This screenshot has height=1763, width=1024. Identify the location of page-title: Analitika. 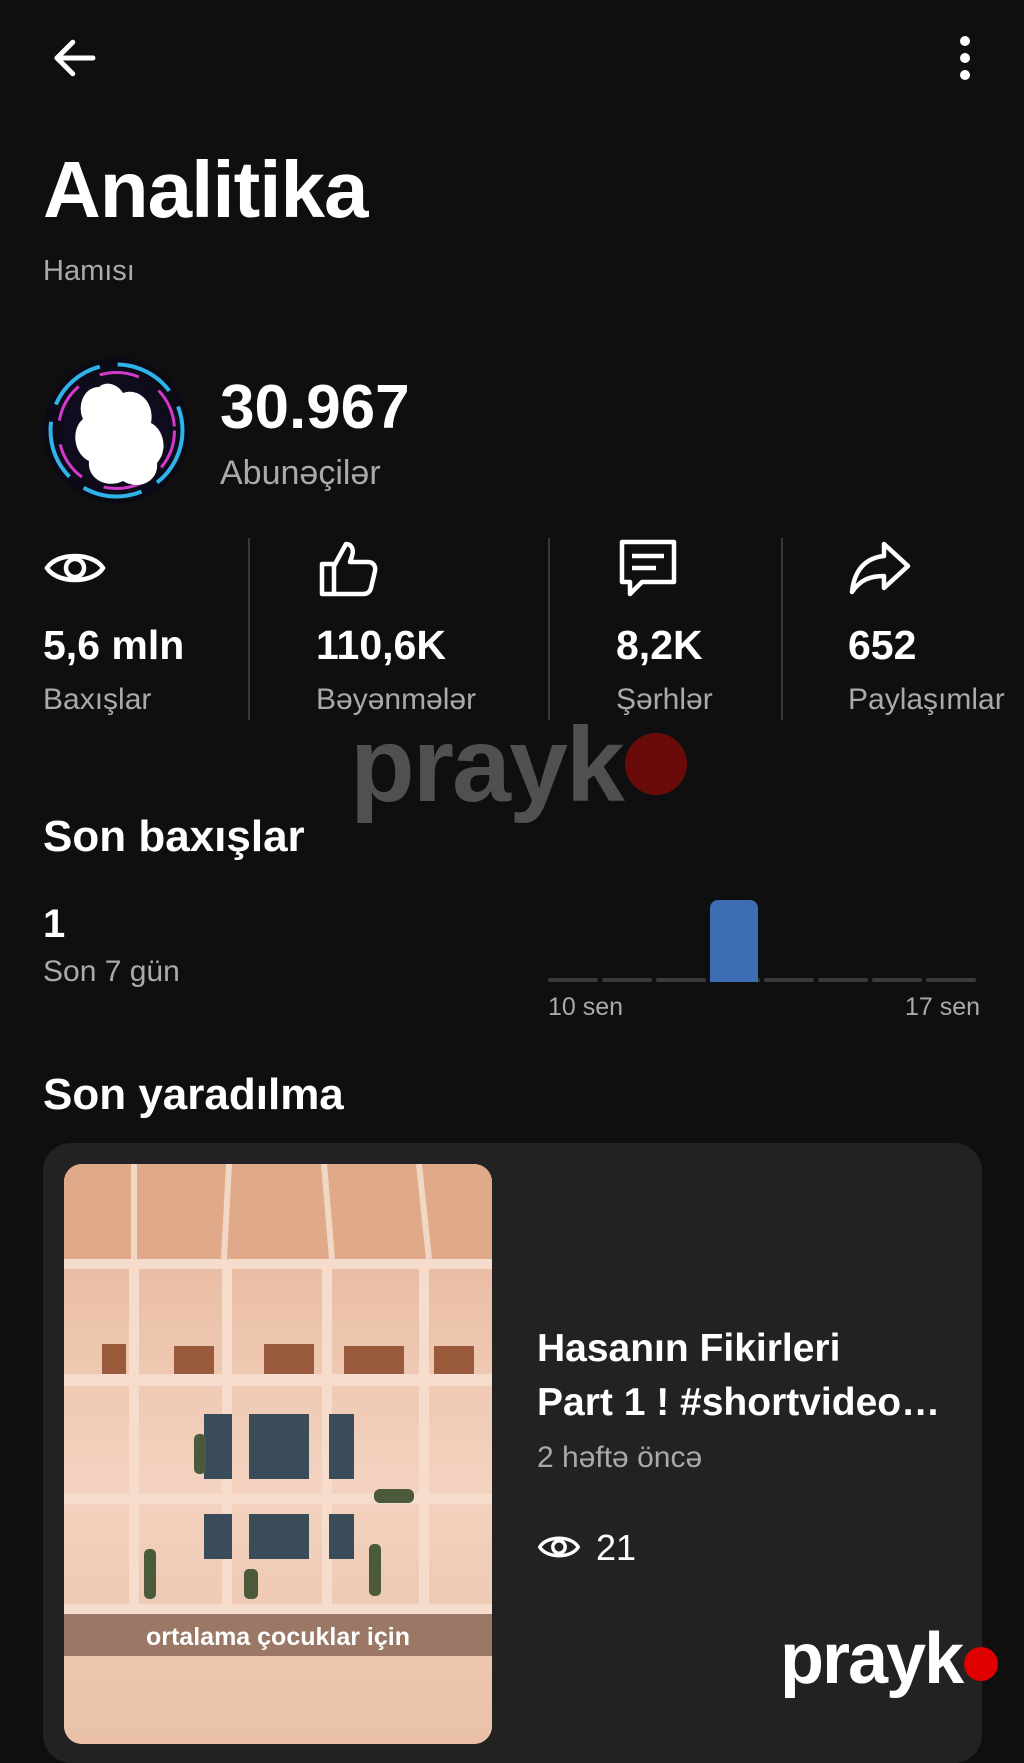
(205, 189).